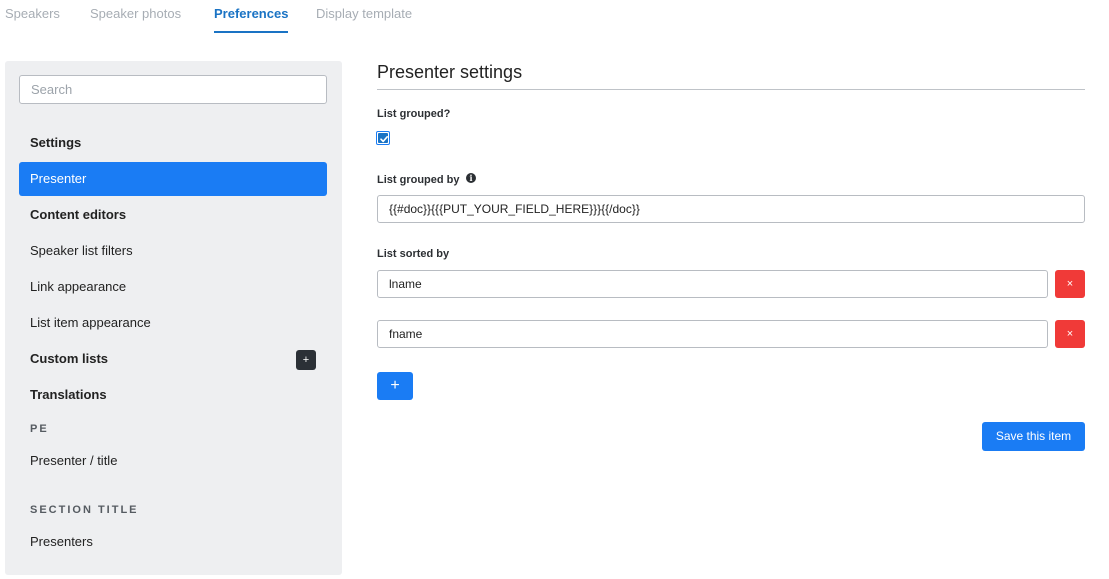 The image size is (1109, 579). What do you see at coordinates (1070, 334) in the screenshot?
I see `remove-sort-field-2-button: ×` at bounding box center [1070, 334].